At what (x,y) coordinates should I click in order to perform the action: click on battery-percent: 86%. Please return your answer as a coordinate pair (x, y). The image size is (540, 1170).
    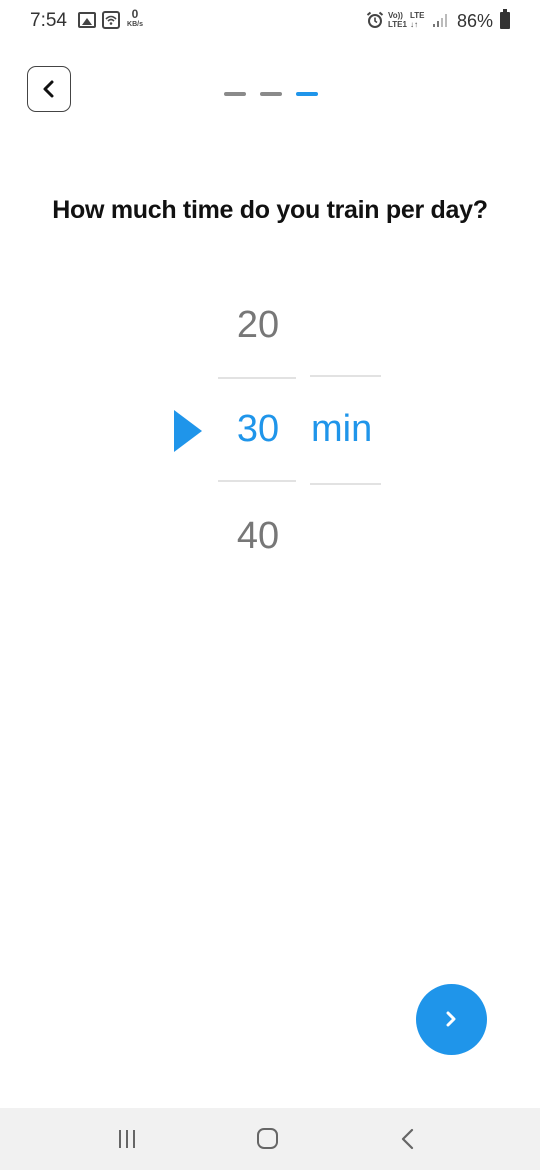
    Looking at the image, I should click on (475, 21).